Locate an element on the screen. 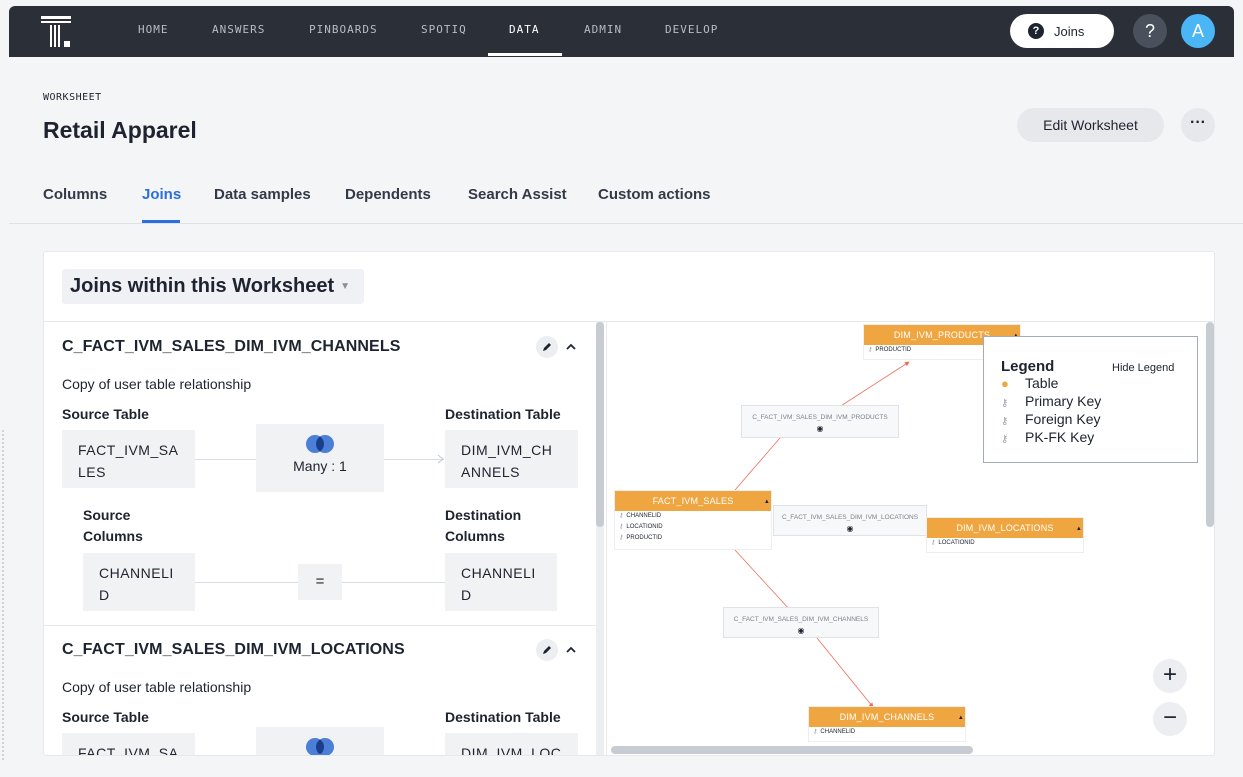  table-node-header: DIM_IVM_LOCATIONS ▲ is located at coordinates (1005, 528).